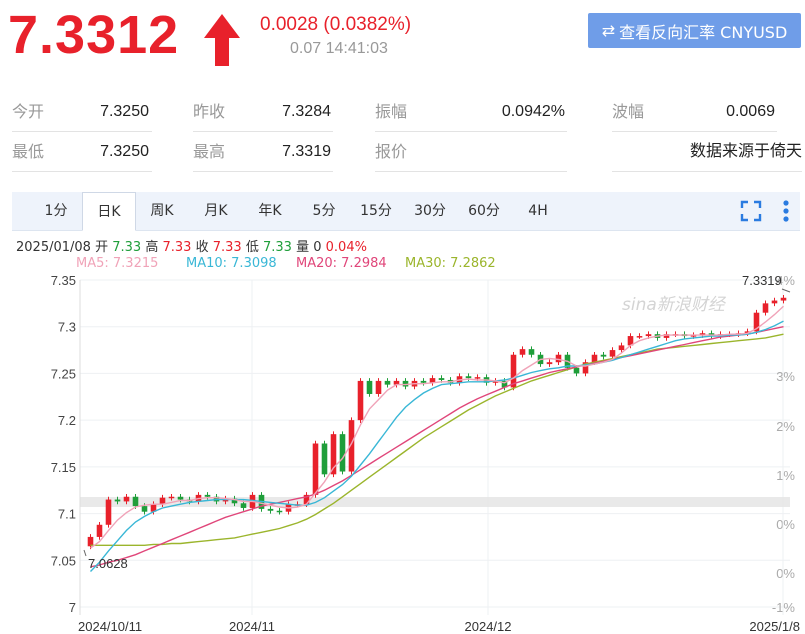 The height and width of the screenshot is (634, 805). I want to click on min-pointer, so click(85, 553).